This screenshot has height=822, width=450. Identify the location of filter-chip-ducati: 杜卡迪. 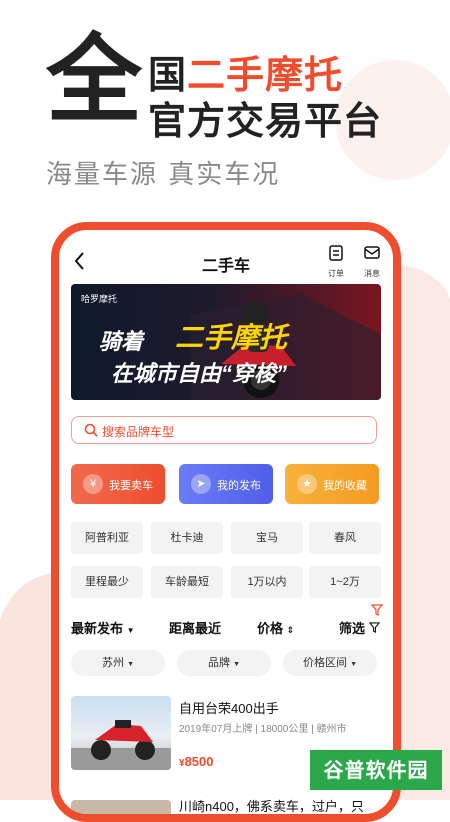
(187, 538).